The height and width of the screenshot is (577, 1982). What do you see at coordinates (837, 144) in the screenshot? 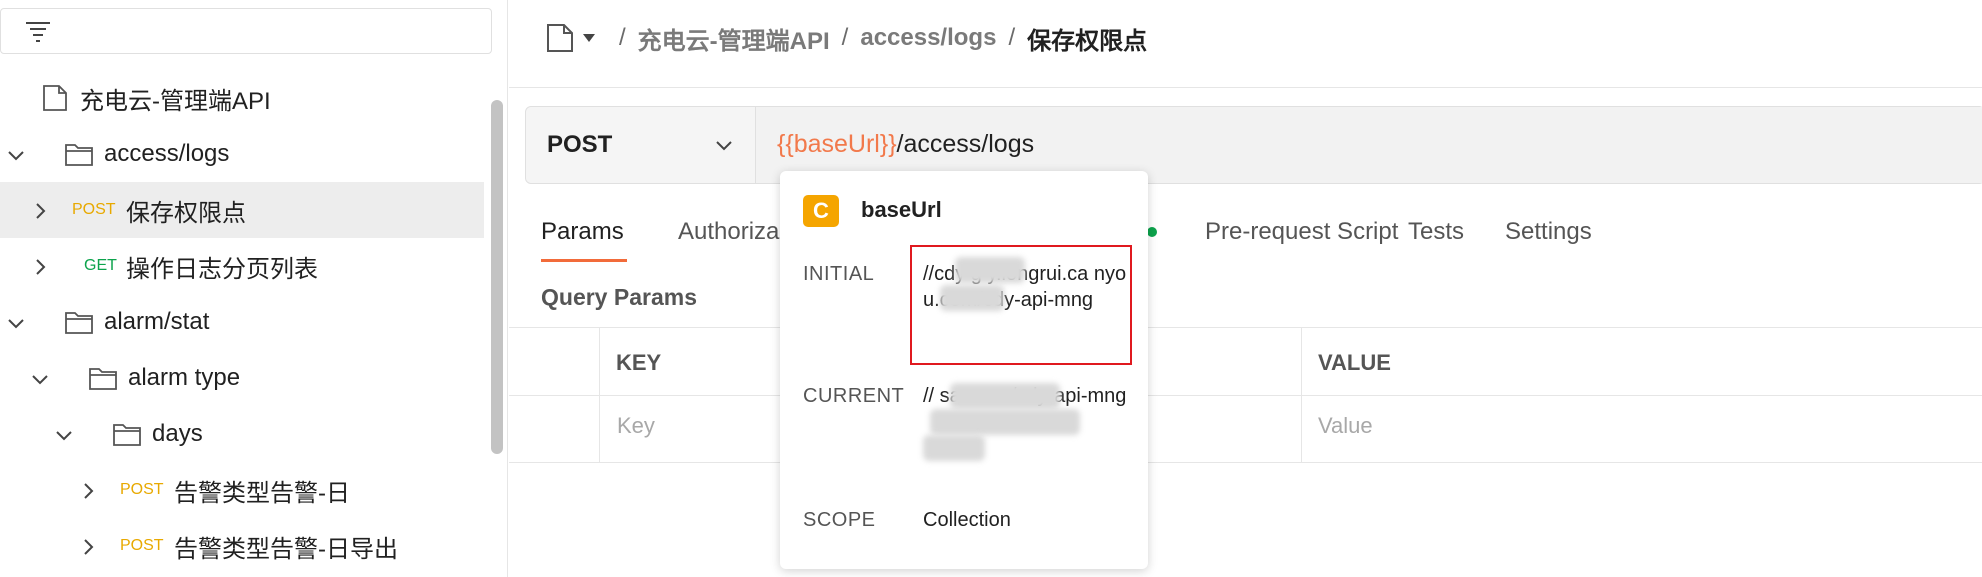
I see `url-variable: {{baseUrl}}` at bounding box center [837, 144].